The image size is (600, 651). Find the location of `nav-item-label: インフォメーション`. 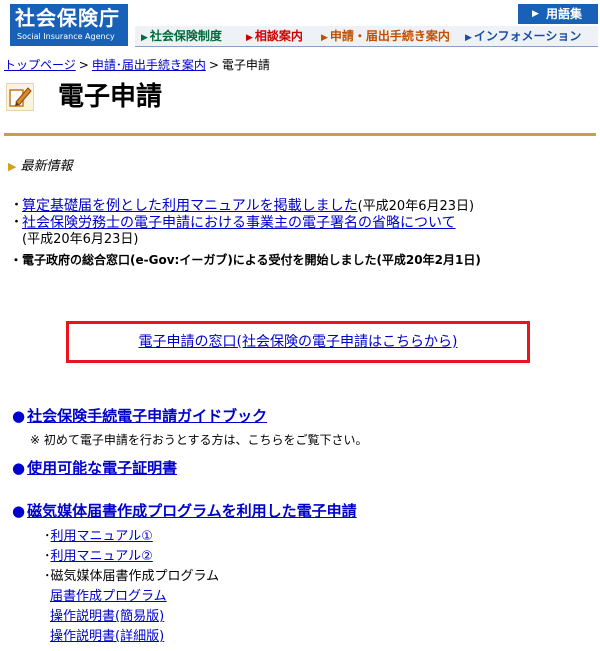

nav-item-label: インフォメーション is located at coordinates (527, 36).